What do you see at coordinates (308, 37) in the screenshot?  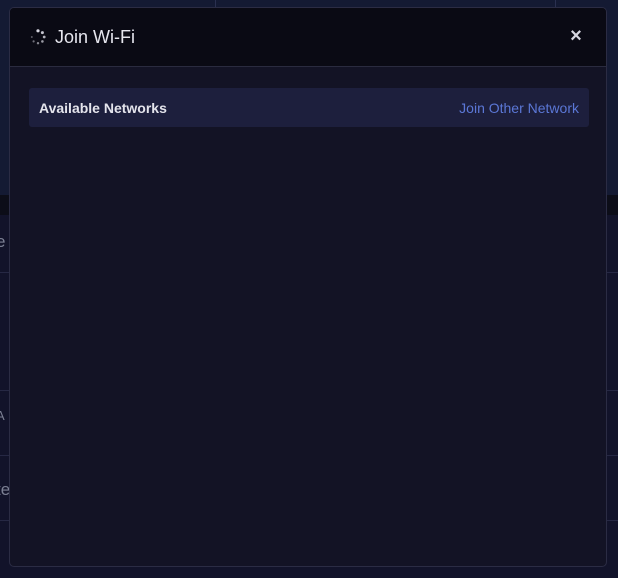 I see `dialog-header: Join Wi-Fi ×` at bounding box center [308, 37].